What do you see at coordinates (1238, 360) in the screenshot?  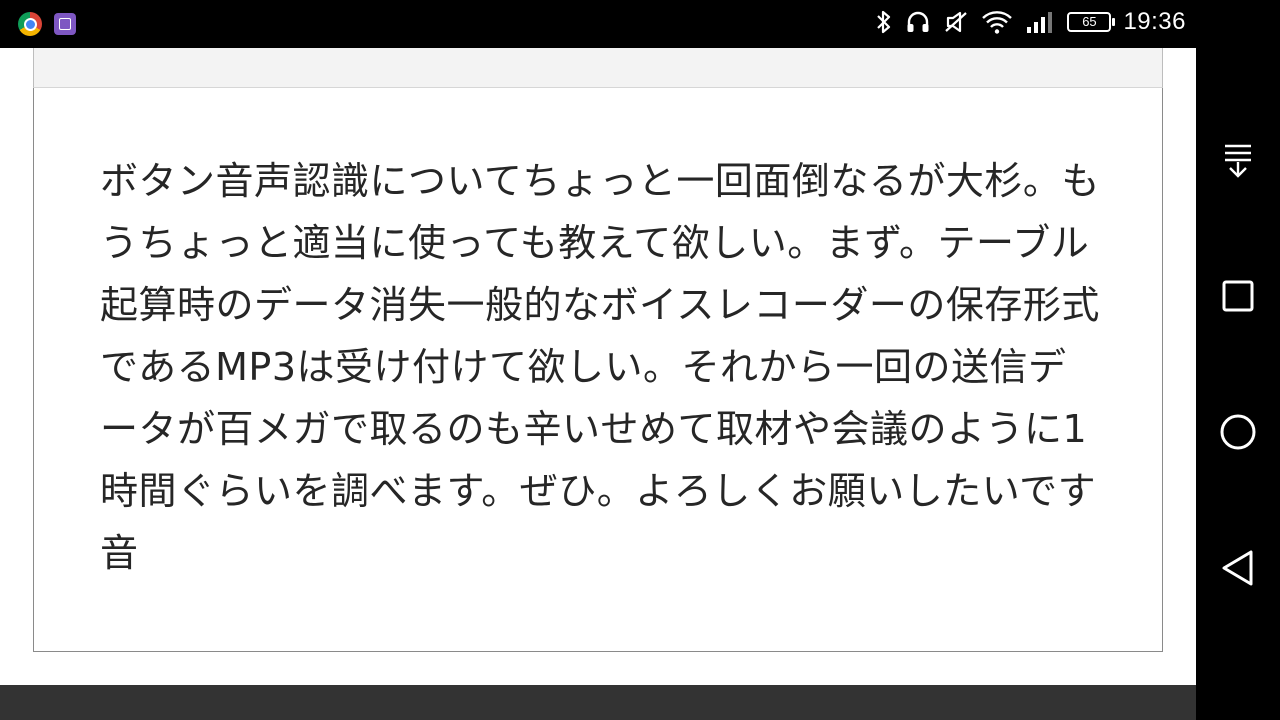 I see `navigation-bar` at bounding box center [1238, 360].